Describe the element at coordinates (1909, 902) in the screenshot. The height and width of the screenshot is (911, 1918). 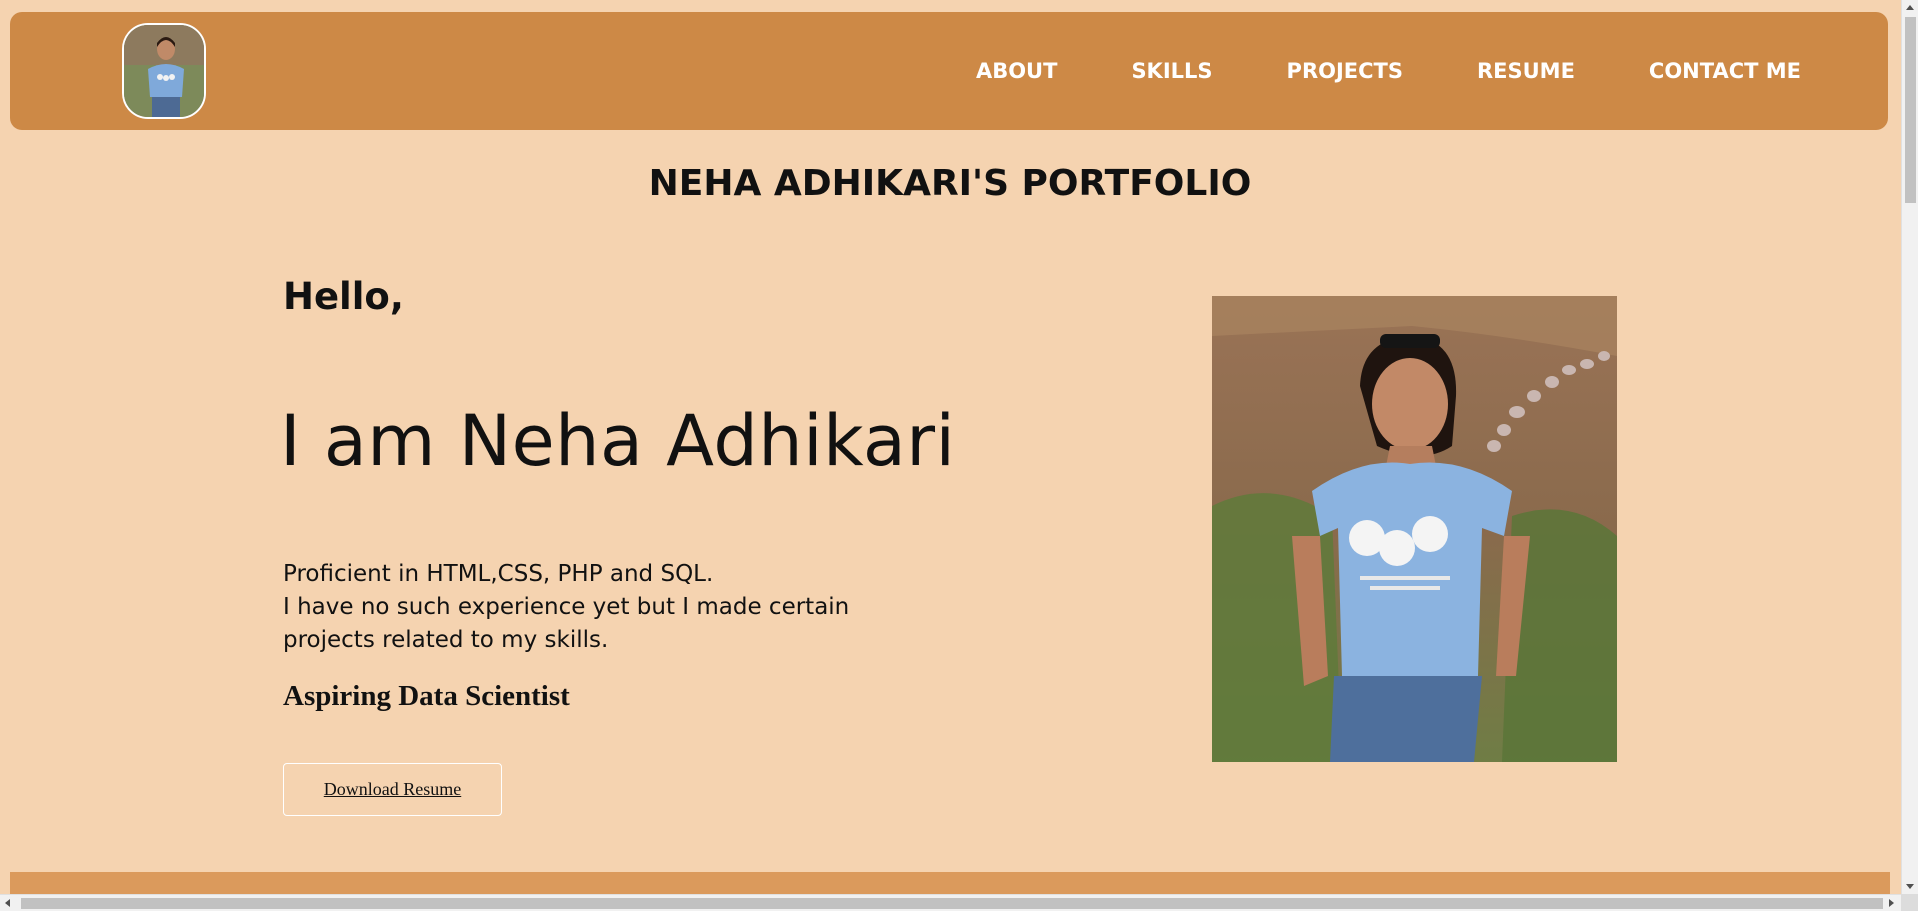
I see `scrollbar-corner` at that location.